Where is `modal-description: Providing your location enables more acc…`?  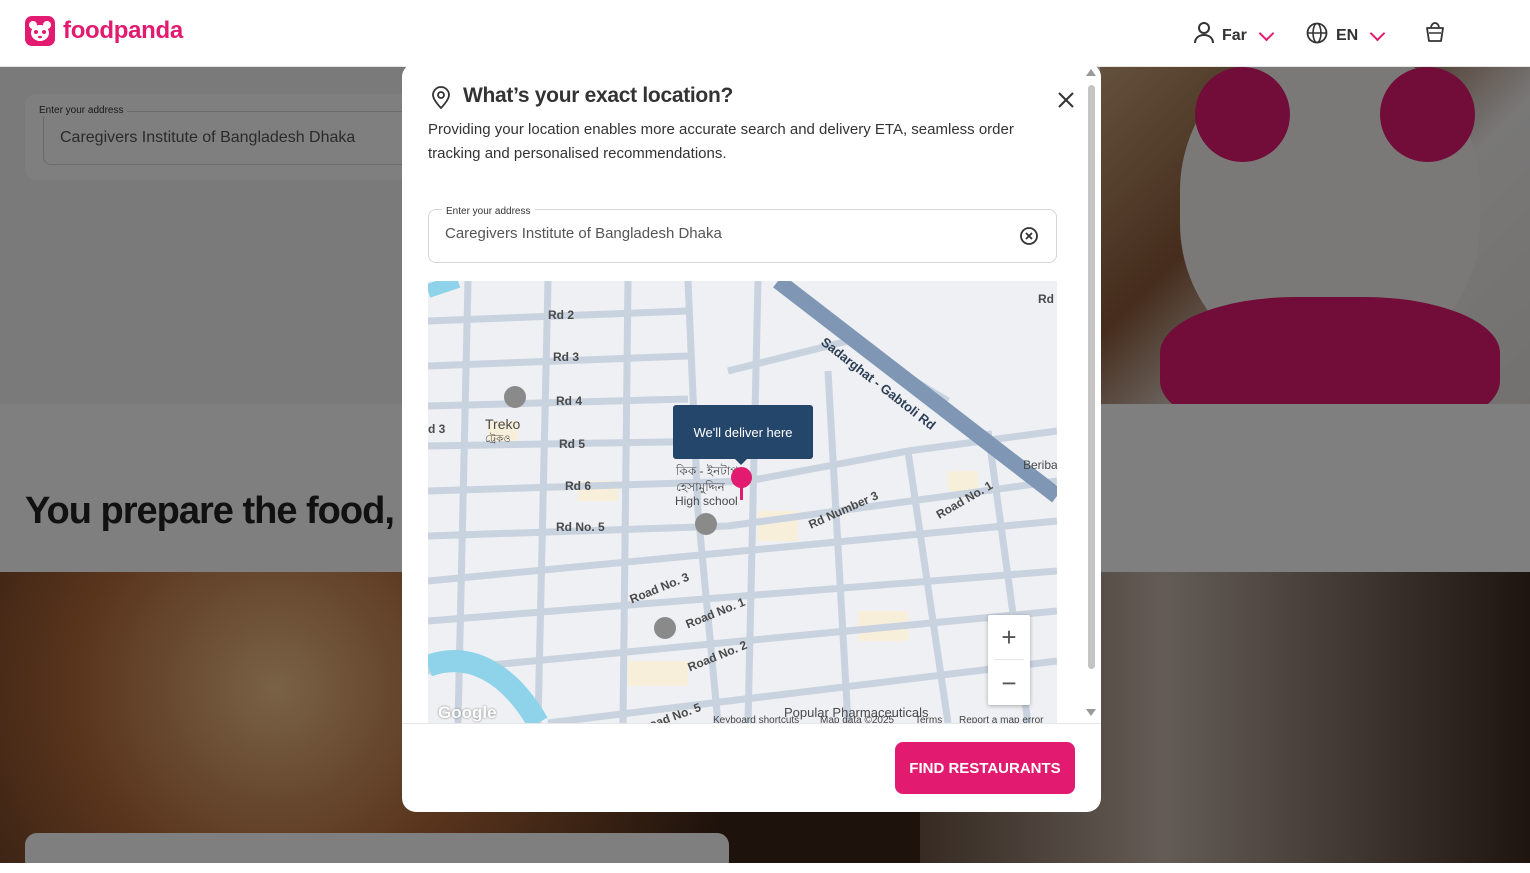
modal-description: Providing your location enables more acc… is located at coordinates (721, 141).